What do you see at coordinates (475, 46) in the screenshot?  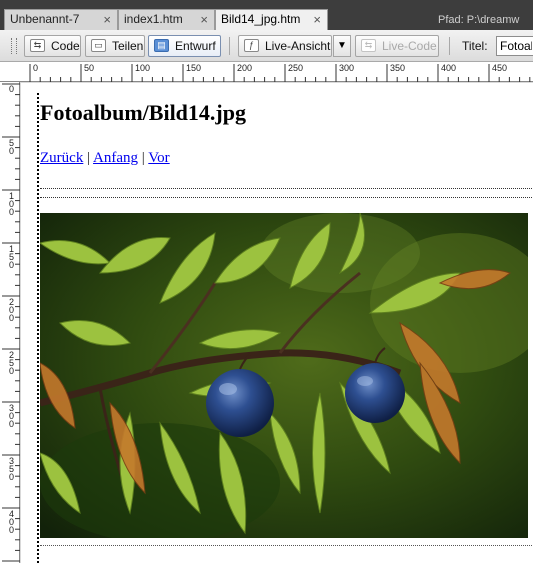 I see `title-label: Titel:` at bounding box center [475, 46].